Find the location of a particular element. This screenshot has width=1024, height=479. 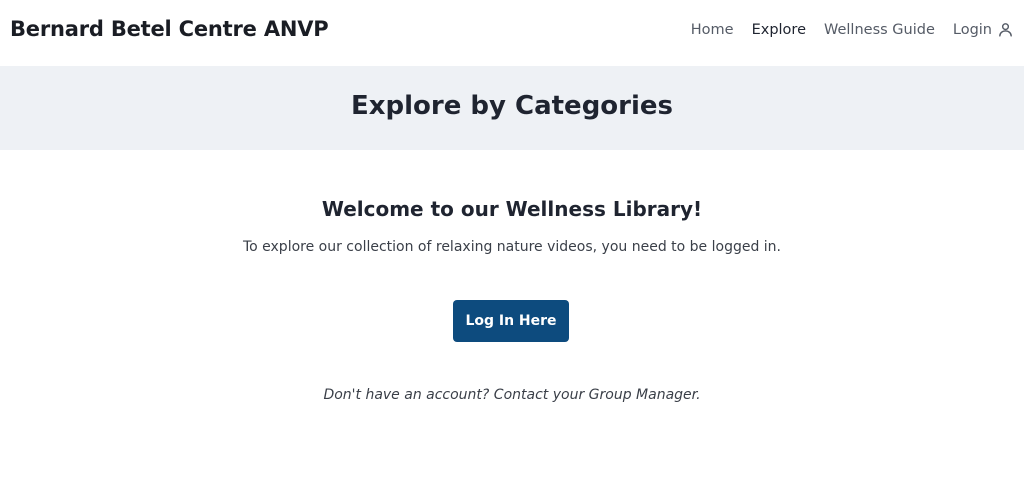

nav-wellness-guide: Wellness Guide is located at coordinates (879, 30).